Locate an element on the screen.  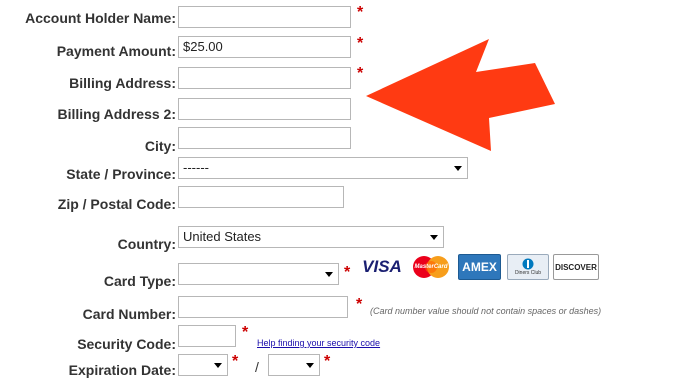
visa-logo: VISA is located at coordinates (382, 267).